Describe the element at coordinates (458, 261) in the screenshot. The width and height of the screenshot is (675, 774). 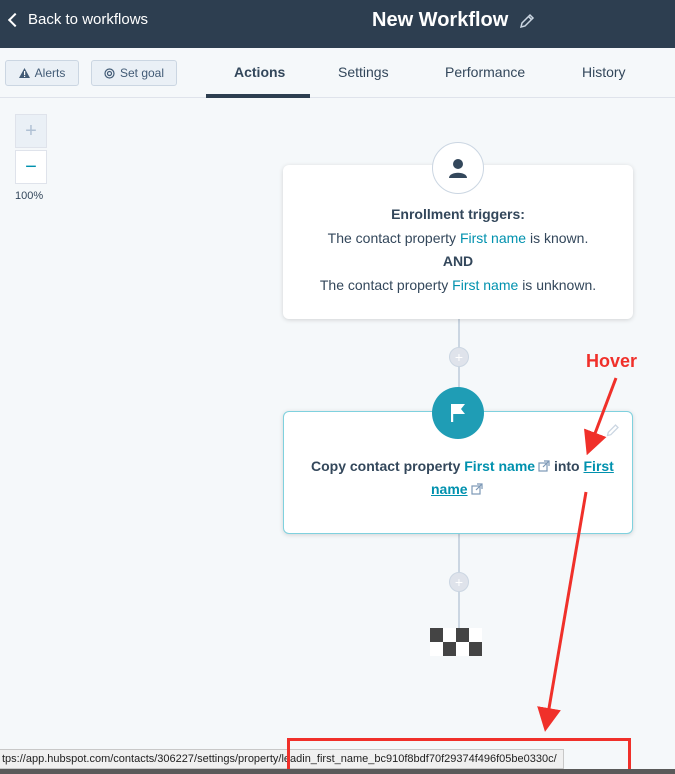
I see `trigger-connector: AND` at that location.